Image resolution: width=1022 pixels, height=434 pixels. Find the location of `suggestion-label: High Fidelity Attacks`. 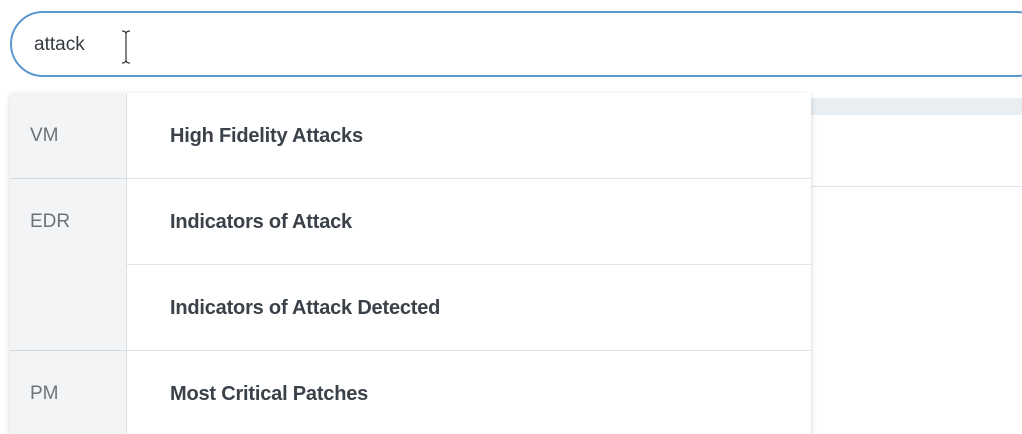

suggestion-label: High Fidelity Attacks is located at coordinates (266, 136).